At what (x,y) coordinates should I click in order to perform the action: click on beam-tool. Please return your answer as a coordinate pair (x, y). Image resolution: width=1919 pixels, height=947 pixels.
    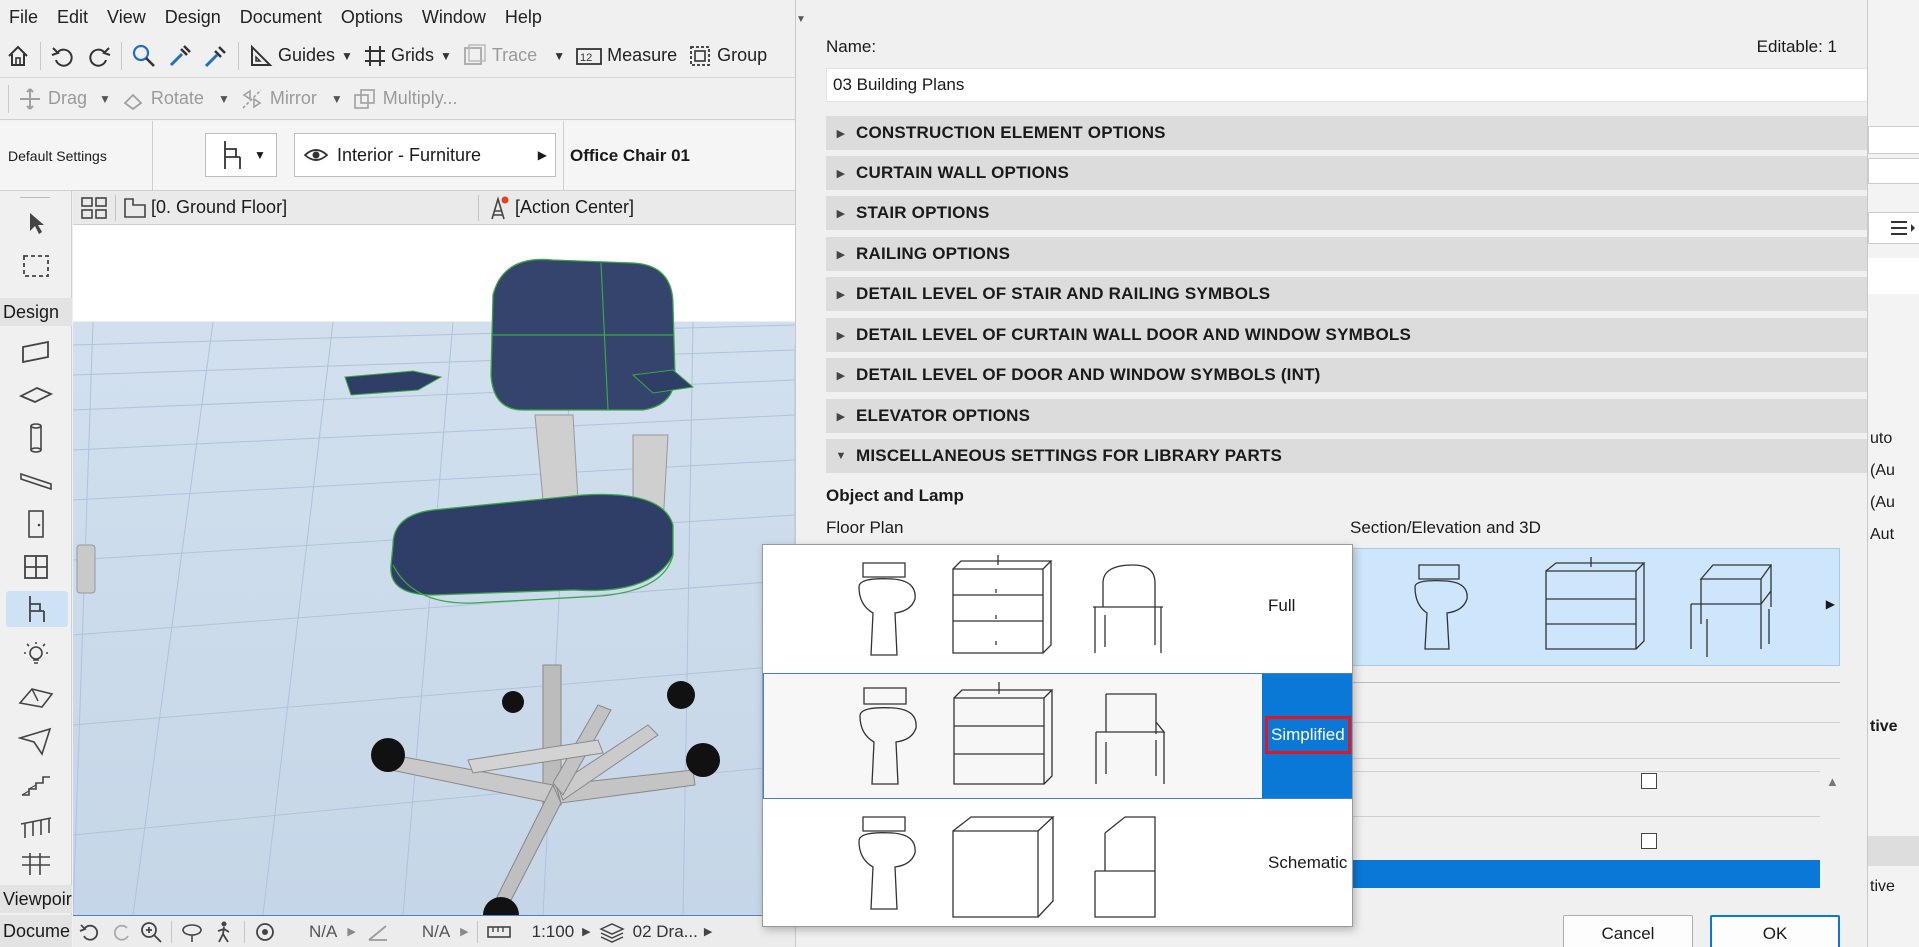
    Looking at the image, I should click on (36, 481).